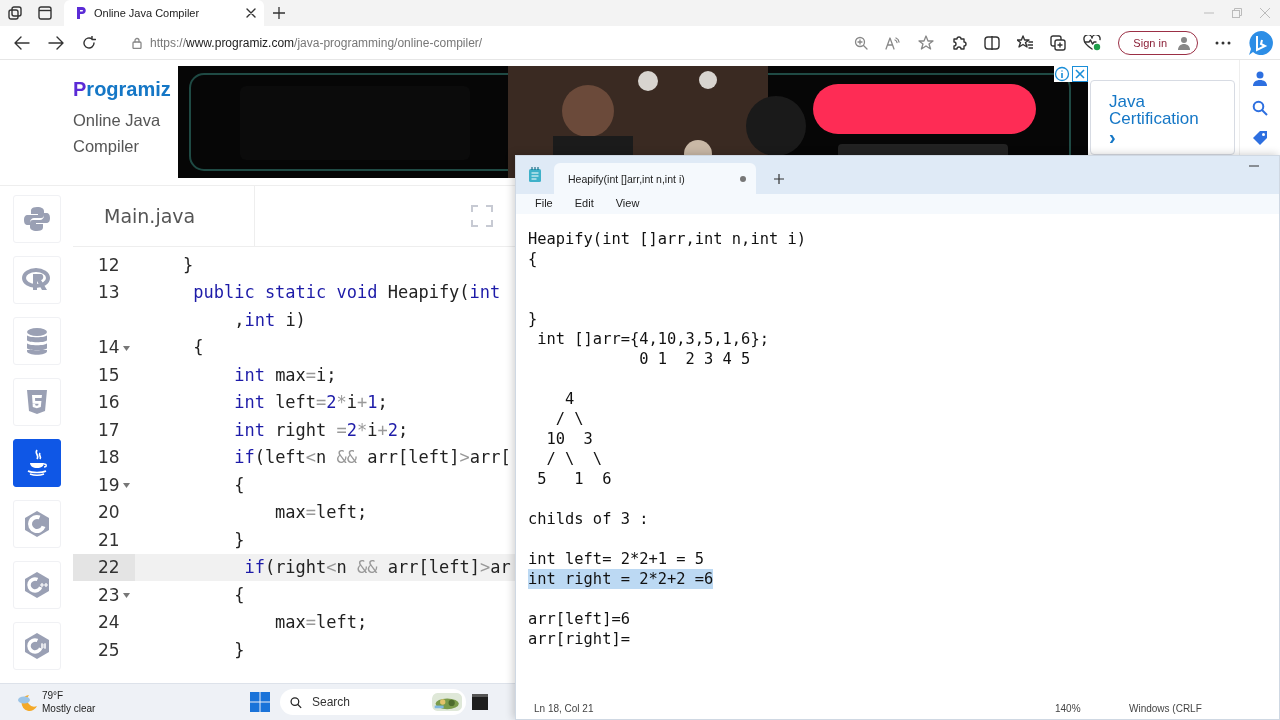  I want to click on line-number: 23, so click(109, 594).